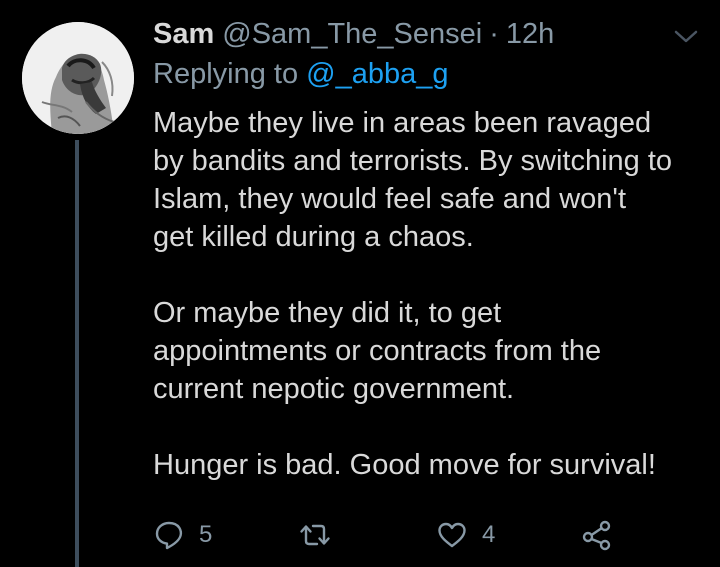 Image resolution: width=720 pixels, height=567 pixels. I want to click on avatar, so click(78, 78).